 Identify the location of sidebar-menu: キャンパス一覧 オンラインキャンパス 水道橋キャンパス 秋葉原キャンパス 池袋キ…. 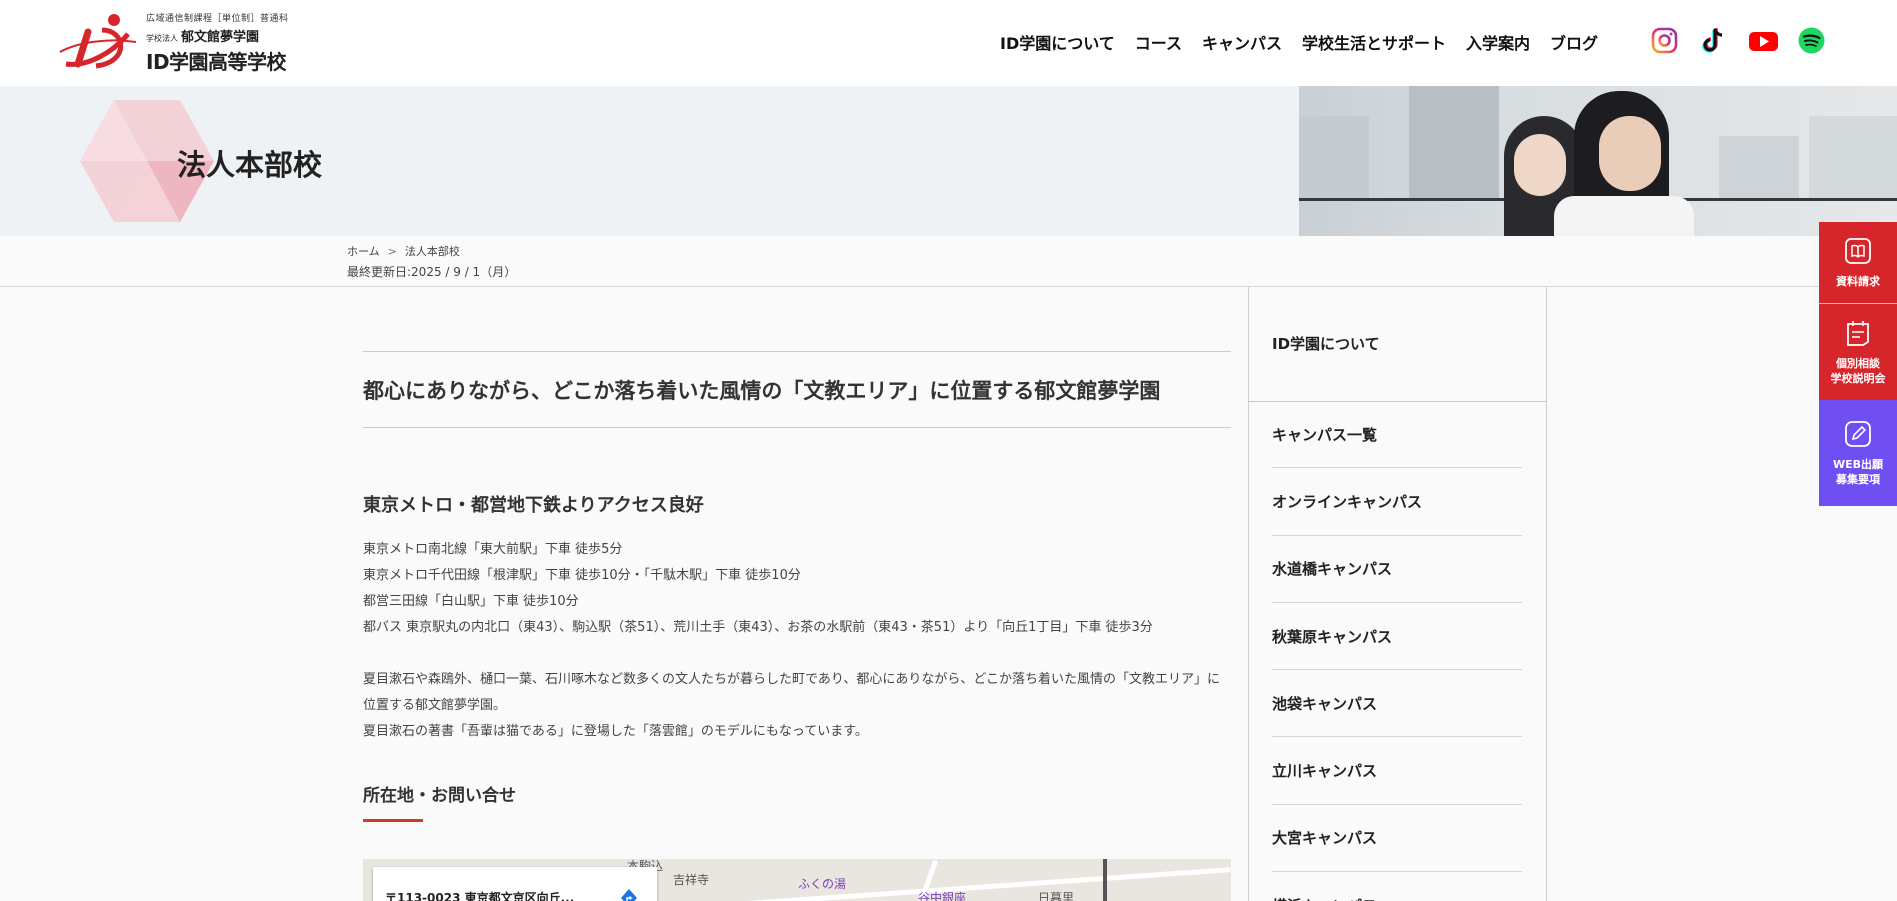
(1397, 651).